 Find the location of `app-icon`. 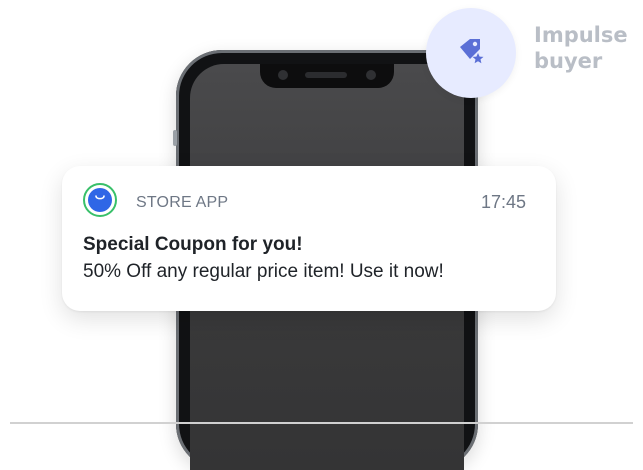

app-icon is located at coordinates (100, 200).